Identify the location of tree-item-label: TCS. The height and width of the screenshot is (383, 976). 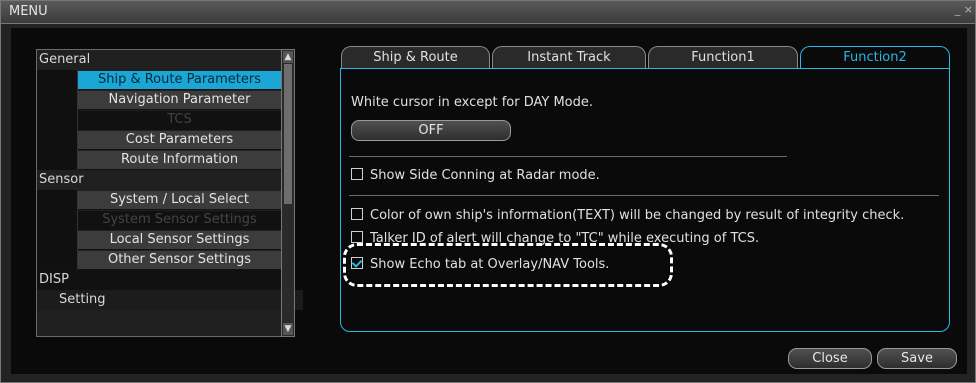
(179, 120).